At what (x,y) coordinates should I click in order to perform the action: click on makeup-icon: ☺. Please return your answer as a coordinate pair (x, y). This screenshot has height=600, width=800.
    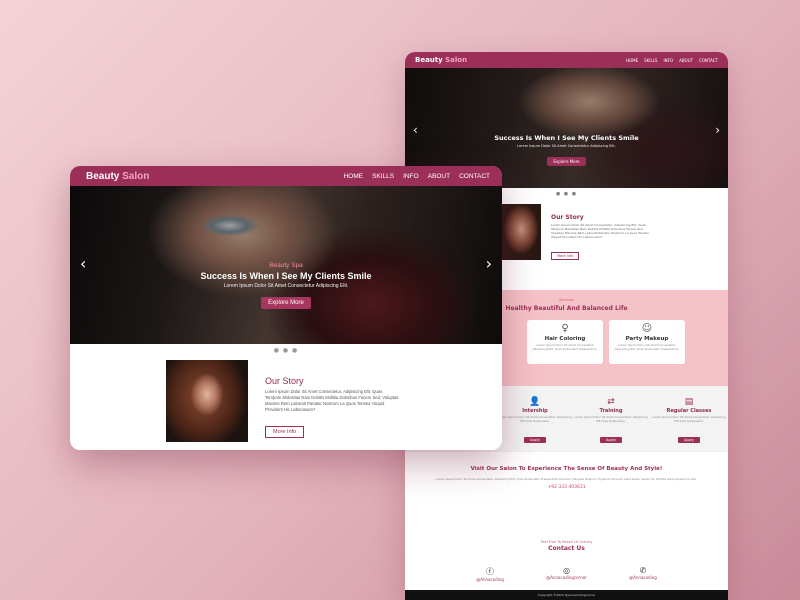
    Looking at the image, I should click on (647, 328).